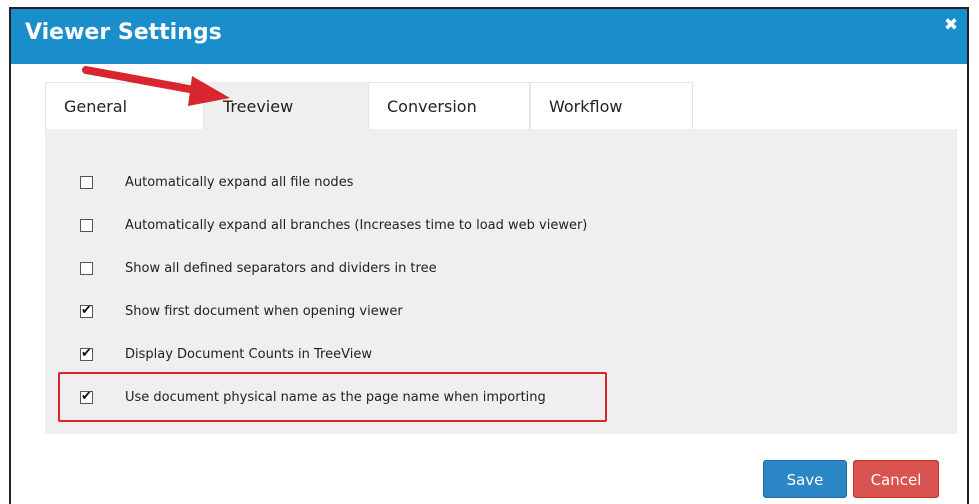 Image resolution: width=979 pixels, height=504 pixels. Describe the element at coordinates (951, 24) in the screenshot. I see `close-icon: ✖` at that location.